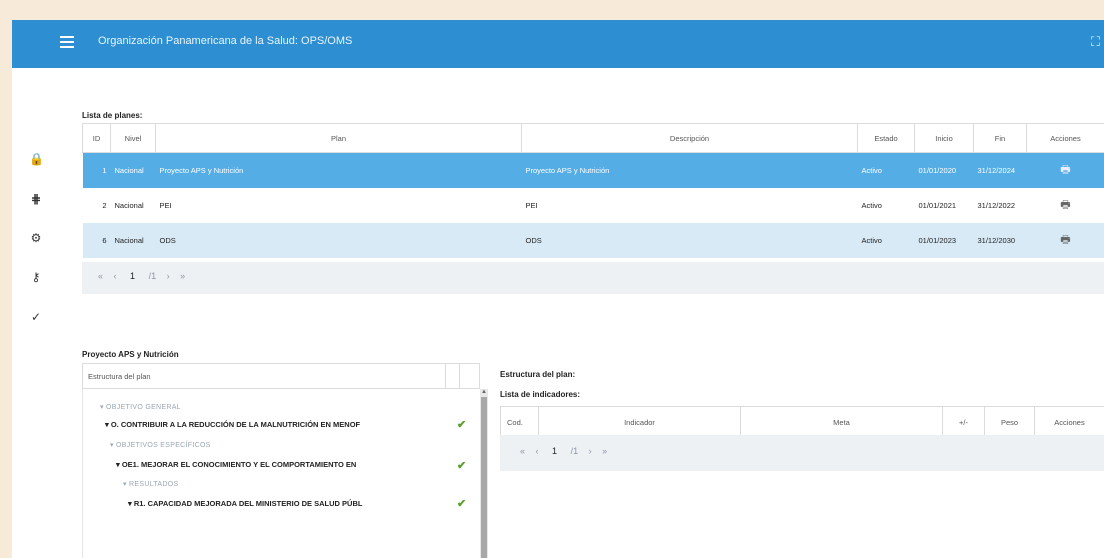 Image resolution: width=1104 pixels, height=558 pixels. I want to click on tree-node-group: ▾ RESULTADOS, so click(150, 484).